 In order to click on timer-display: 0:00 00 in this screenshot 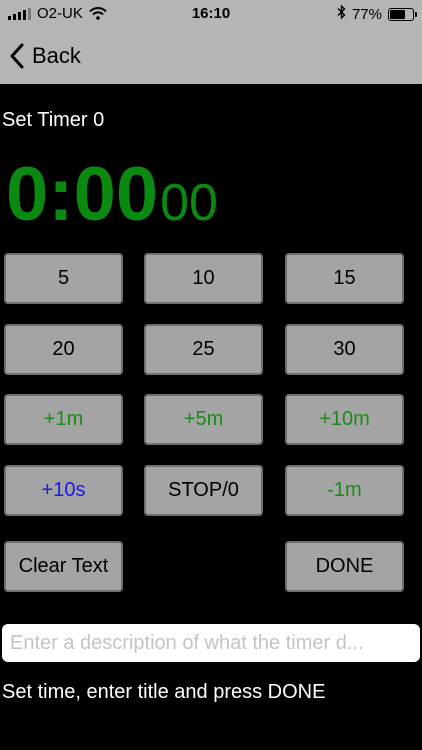, I will do `click(112, 195)`.